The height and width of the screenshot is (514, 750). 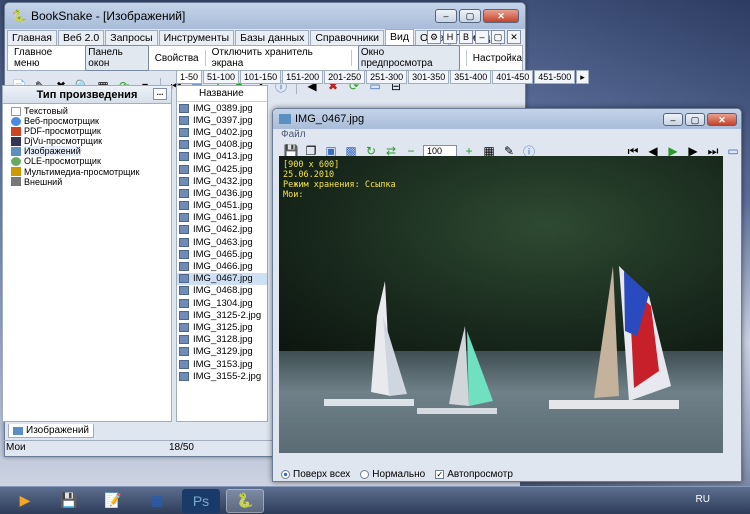 I want to click on file-row: IMG_1304.jpg, so click(x=222, y=303).